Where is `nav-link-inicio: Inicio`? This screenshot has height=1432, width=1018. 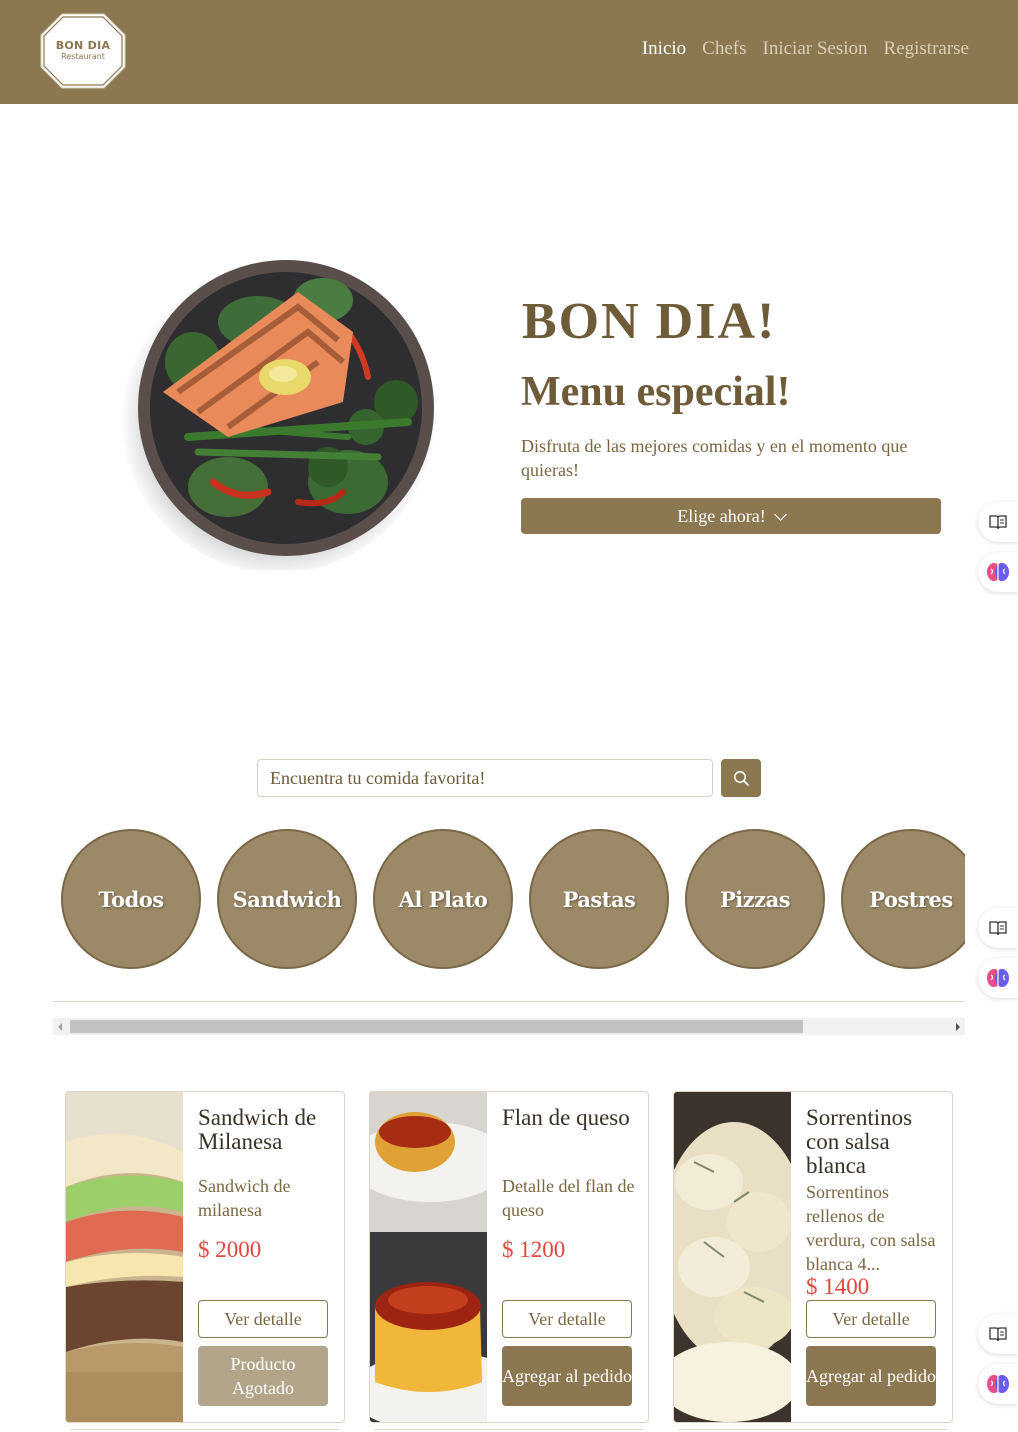
nav-link-inicio: Inicio is located at coordinates (664, 49).